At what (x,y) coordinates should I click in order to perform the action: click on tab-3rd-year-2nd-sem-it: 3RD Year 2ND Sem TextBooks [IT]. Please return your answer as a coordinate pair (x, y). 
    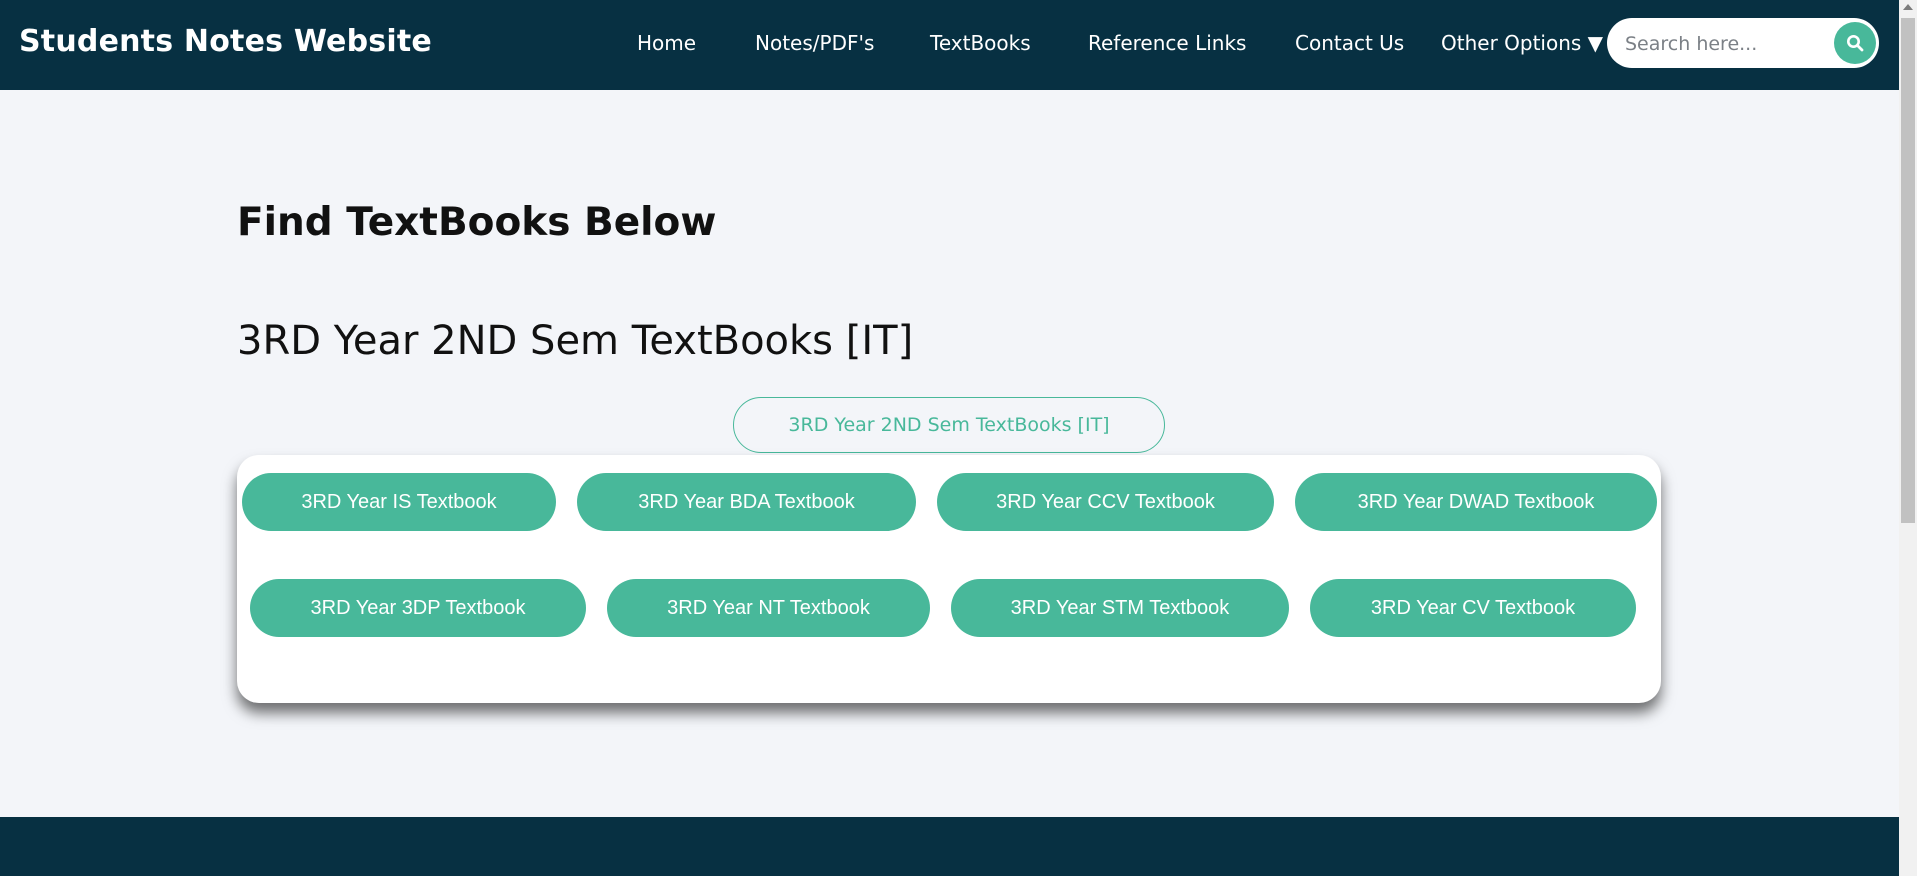
    Looking at the image, I should click on (949, 425).